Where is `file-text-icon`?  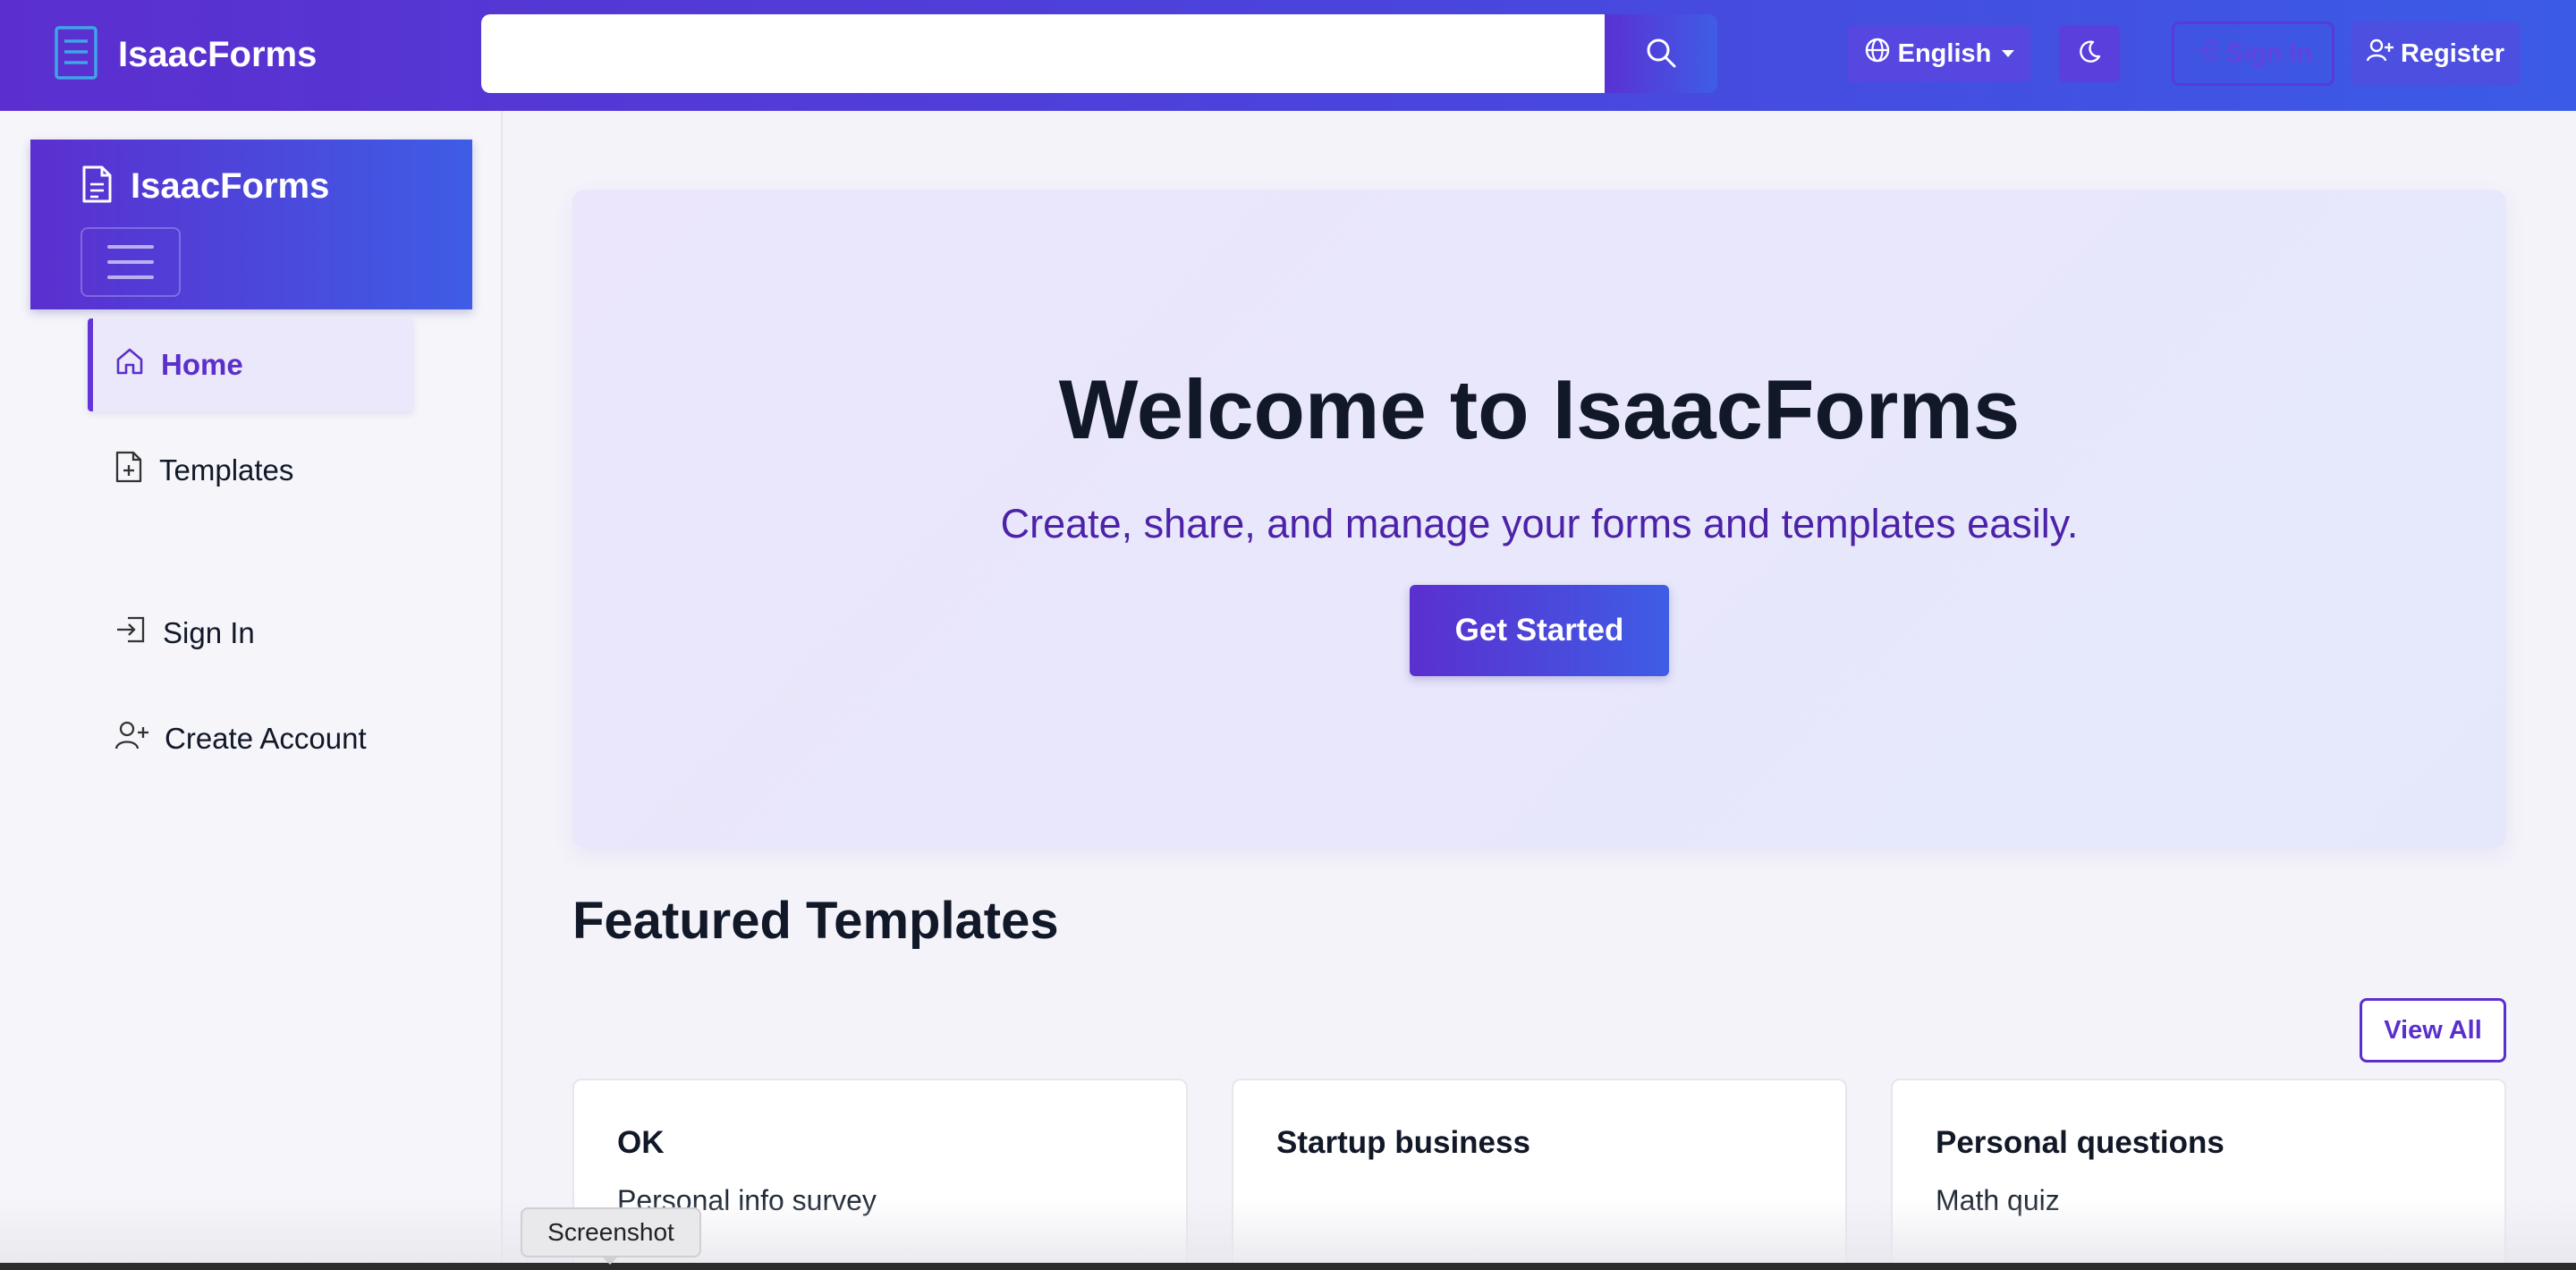 file-text-icon is located at coordinates (96, 186).